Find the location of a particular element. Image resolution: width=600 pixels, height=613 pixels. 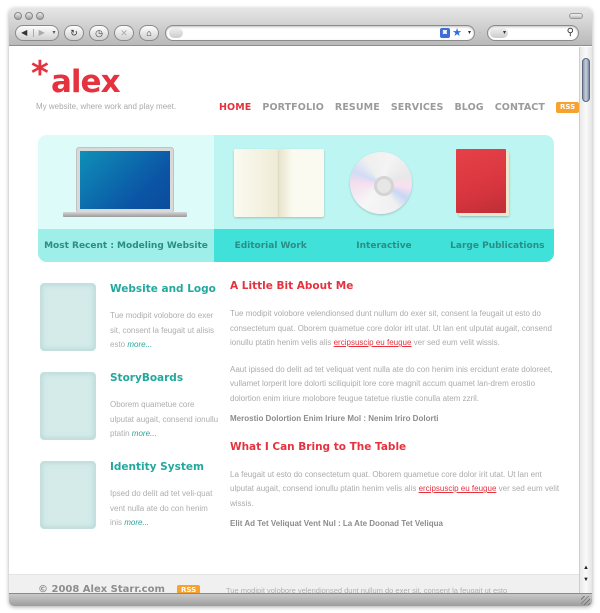

cd-disc-icon is located at coordinates (381, 183).